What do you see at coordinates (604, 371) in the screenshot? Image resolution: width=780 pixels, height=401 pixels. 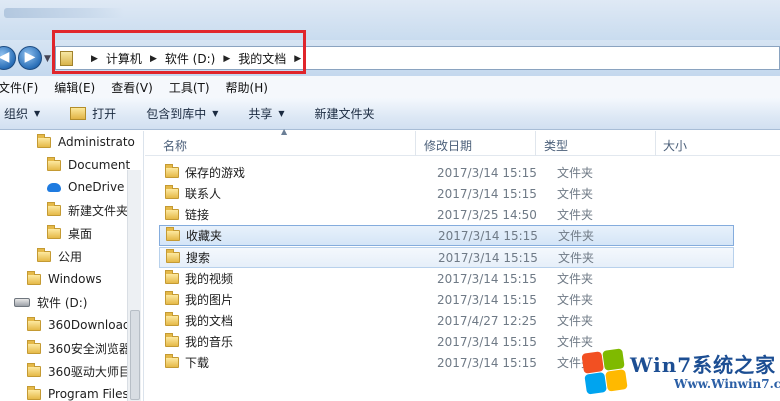 I see `windows-logo-icon` at bounding box center [604, 371].